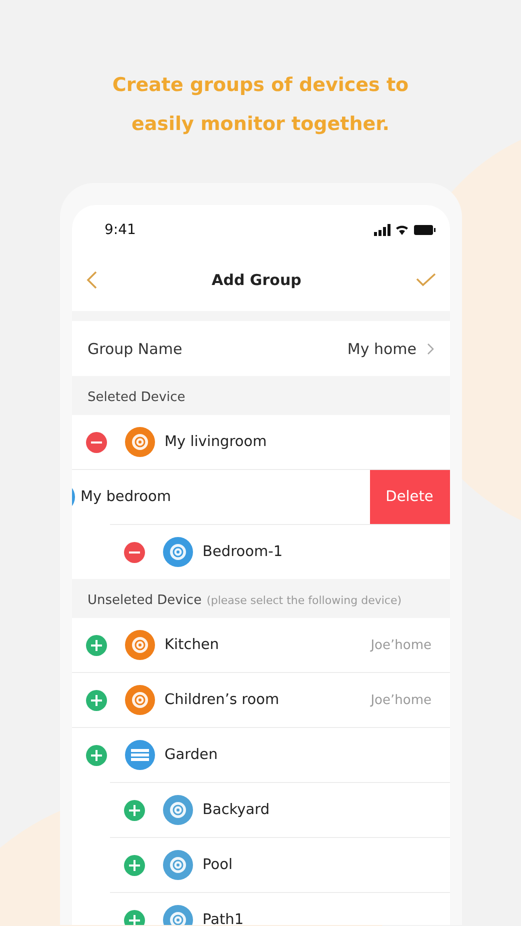 The height and width of the screenshot is (926, 521). Describe the element at coordinates (381, 349) in the screenshot. I see `group-name-value: My home` at that location.